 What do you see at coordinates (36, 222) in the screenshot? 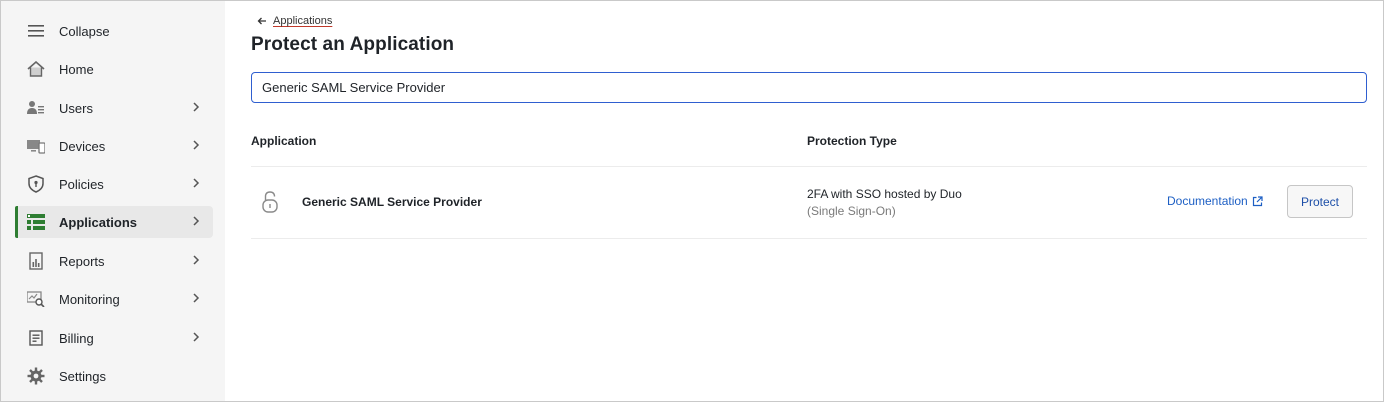
I see `applications-icon` at bounding box center [36, 222].